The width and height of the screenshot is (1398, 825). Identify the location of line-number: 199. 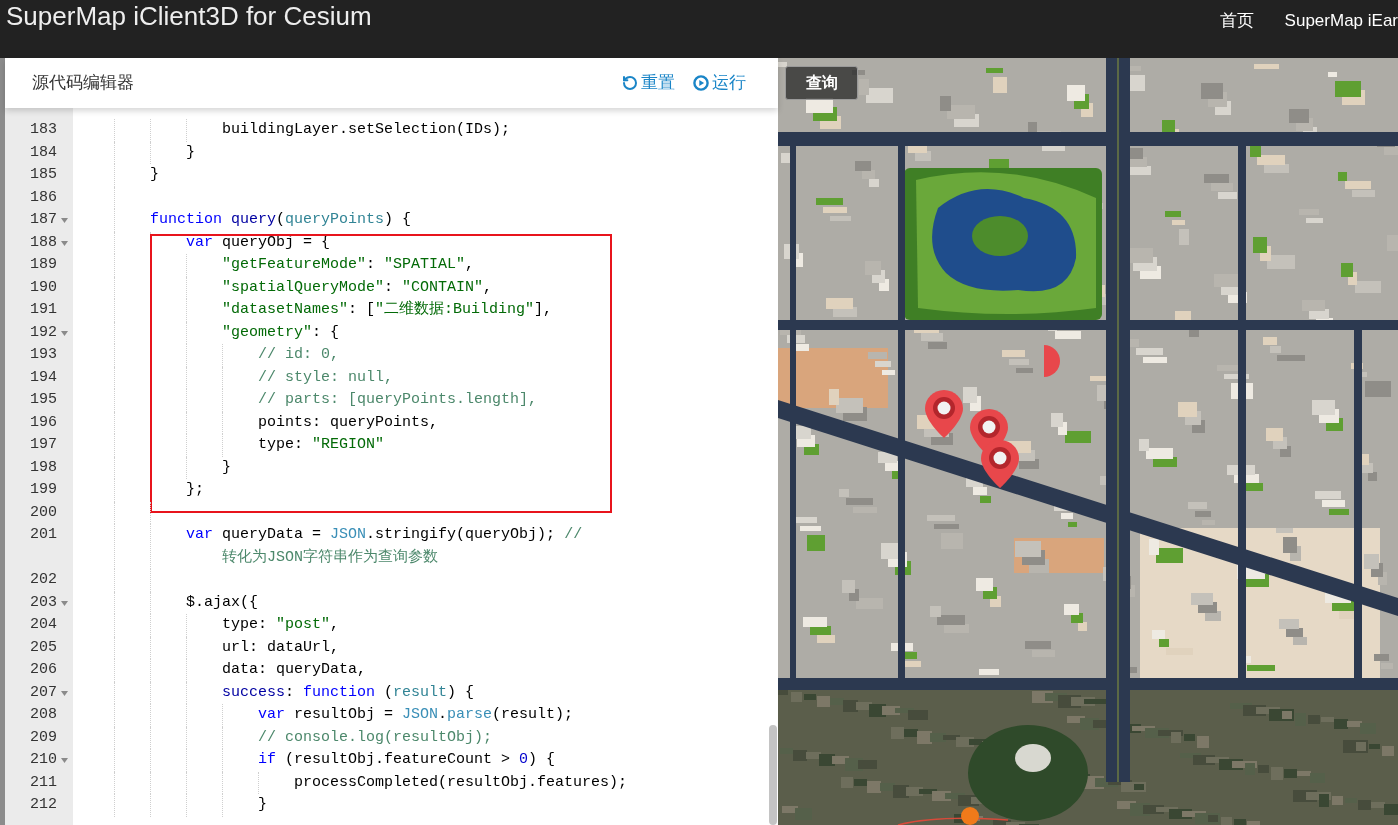
(43, 490).